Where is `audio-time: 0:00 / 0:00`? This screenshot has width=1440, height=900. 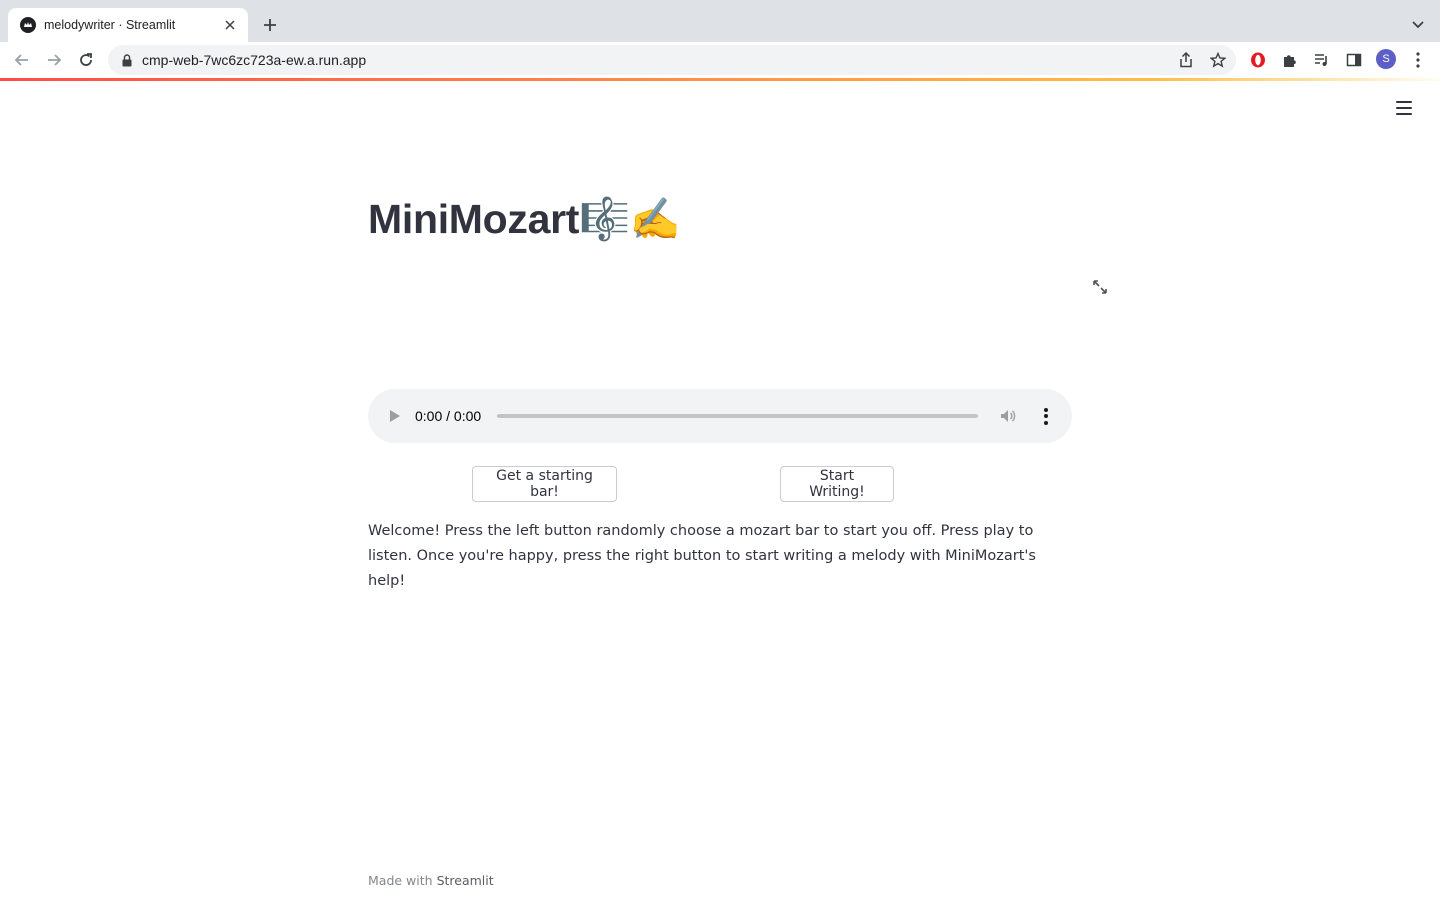 audio-time: 0:00 / 0:00 is located at coordinates (448, 416).